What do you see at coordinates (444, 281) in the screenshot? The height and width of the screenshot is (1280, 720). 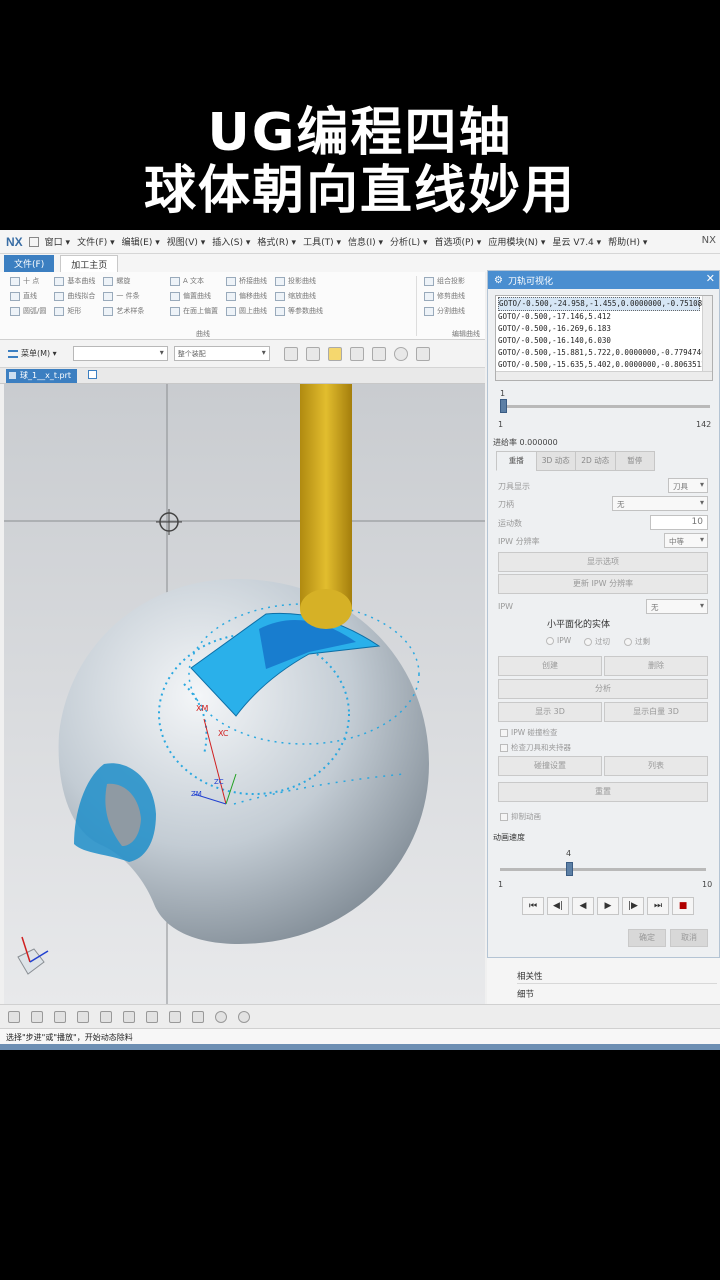 I see `ribbon-item: 组合投影` at bounding box center [444, 281].